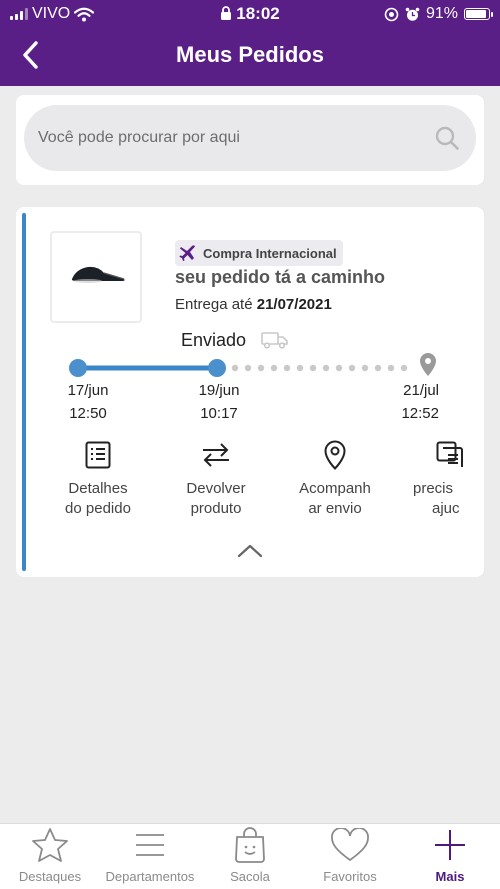 The width and height of the screenshot is (500, 889). What do you see at coordinates (447, 138) in the screenshot?
I see `search-icon` at bounding box center [447, 138].